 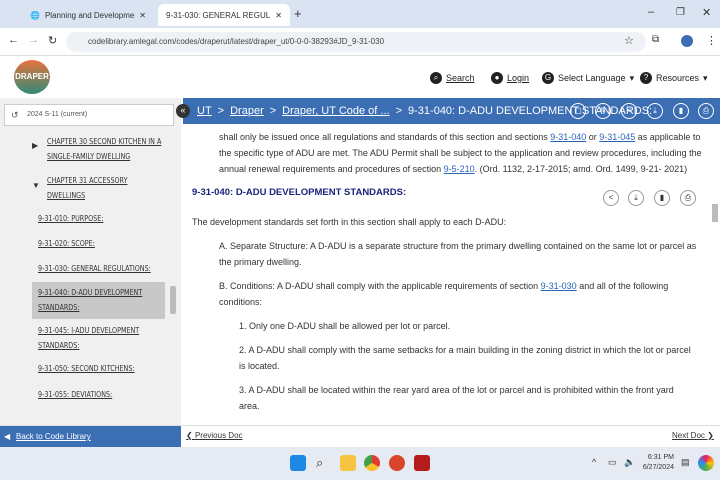 What do you see at coordinates (94, 268) in the screenshot?
I see `sidebar-item-9-31-030: 9-31-030: GENERAL REGULATIONS:` at bounding box center [94, 268].